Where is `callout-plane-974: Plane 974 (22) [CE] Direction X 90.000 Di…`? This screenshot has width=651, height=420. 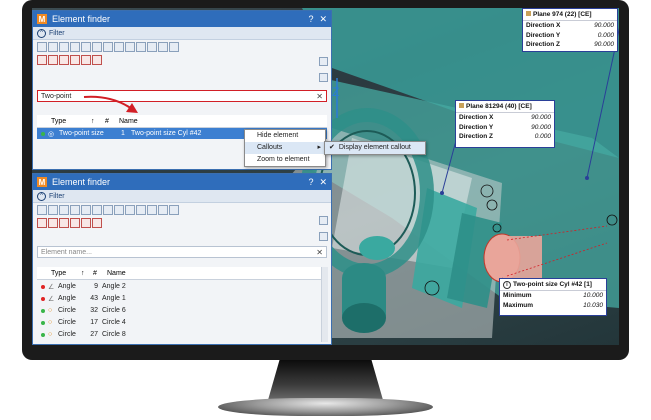 callout-plane-974: Plane 974 (22) [CE] Direction X 90.000 Di… is located at coordinates (570, 30).